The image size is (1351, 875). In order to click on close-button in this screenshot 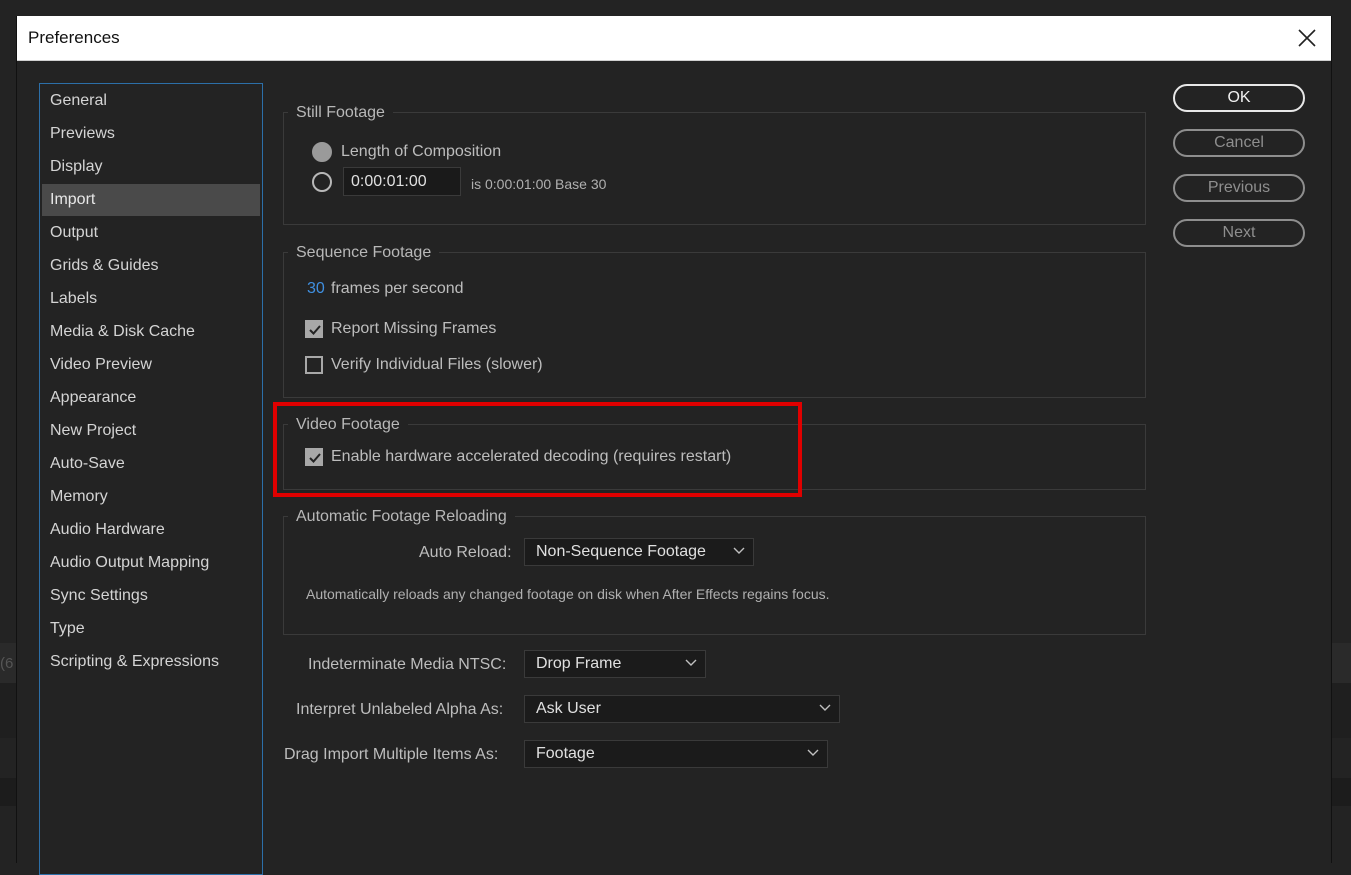, I will do `click(1307, 38)`.